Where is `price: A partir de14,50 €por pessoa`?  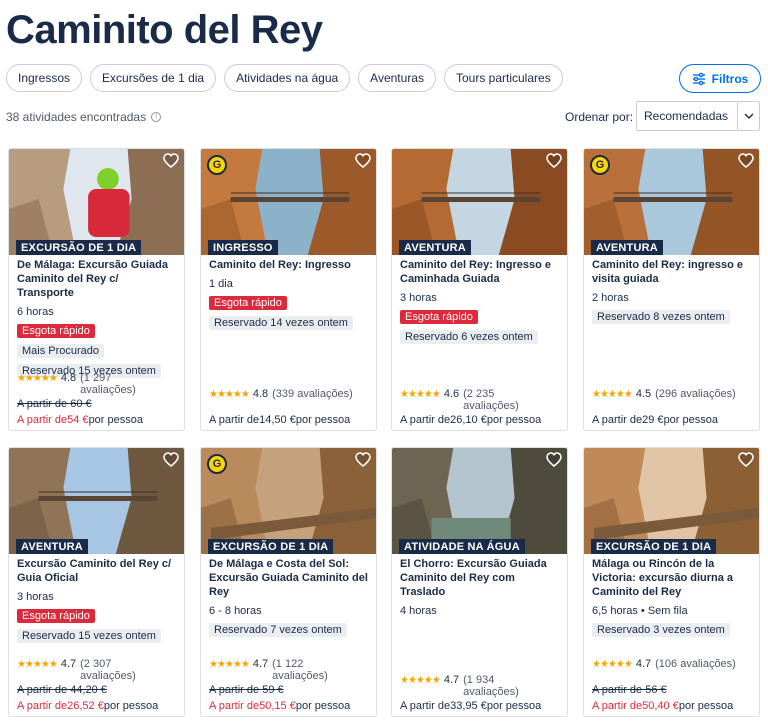 price: A partir de14,50 €por pessoa is located at coordinates (279, 420).